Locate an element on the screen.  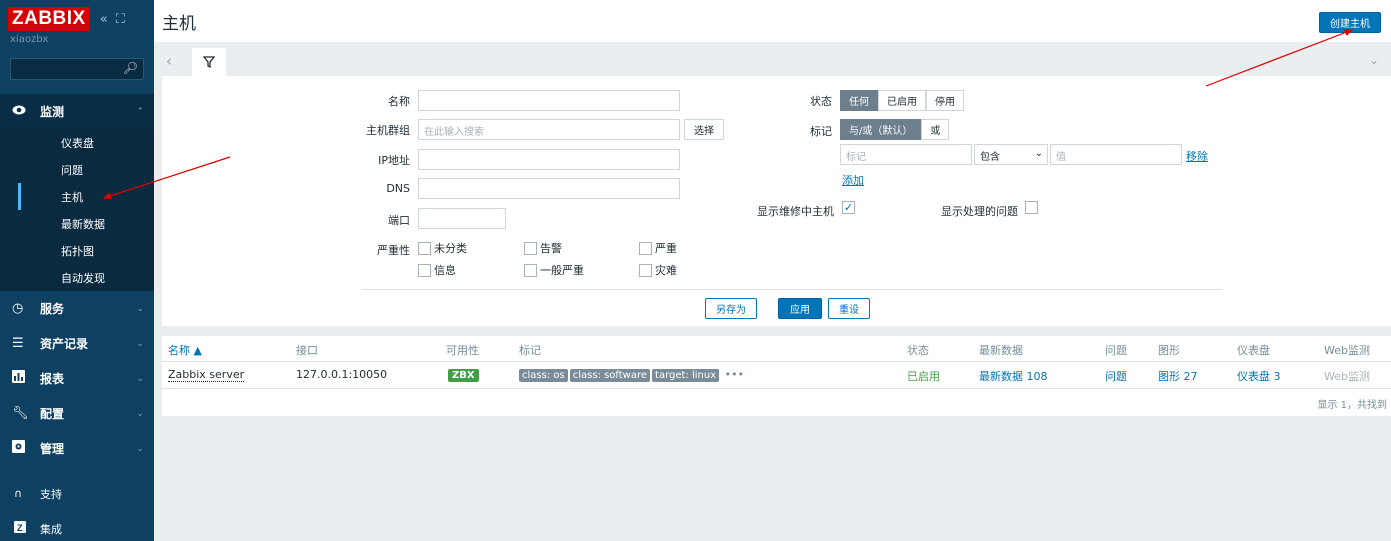
submenu-dashboard: 仪表盘 is located at coordinates (86, 142).